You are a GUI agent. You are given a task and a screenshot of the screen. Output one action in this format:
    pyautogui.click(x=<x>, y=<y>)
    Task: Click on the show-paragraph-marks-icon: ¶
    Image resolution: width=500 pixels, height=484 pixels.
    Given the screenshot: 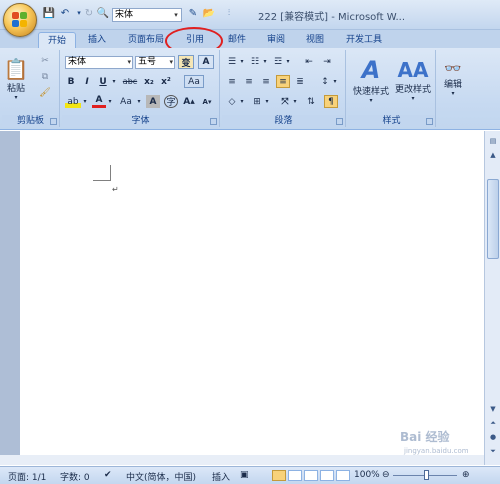 What is the action you would take?
    pyautogui.click(x=331, y=101)
    